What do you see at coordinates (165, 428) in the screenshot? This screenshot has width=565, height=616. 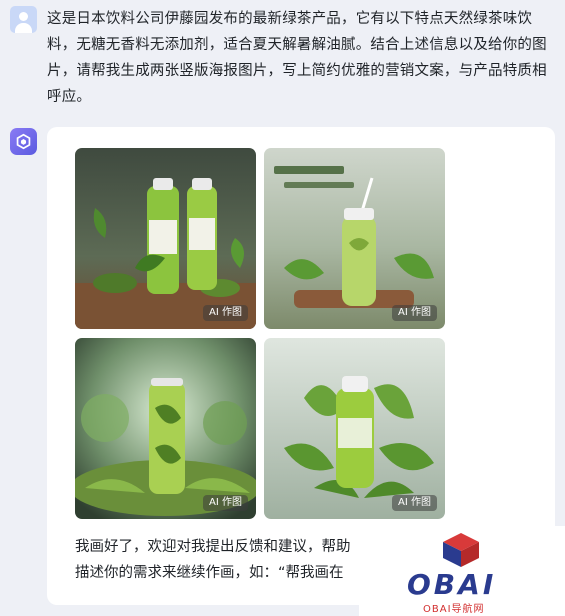 I see `generated-image-3: AI 作图` at bounding box center [165, 428].